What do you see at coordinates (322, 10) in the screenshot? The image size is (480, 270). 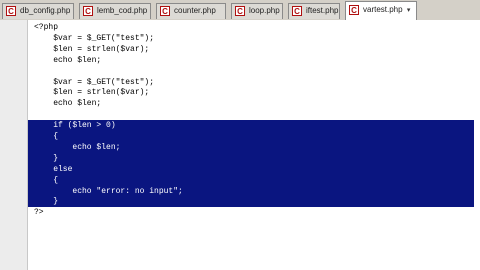 I see `tab-label: iftest.php` at bounding box center [322, 10].